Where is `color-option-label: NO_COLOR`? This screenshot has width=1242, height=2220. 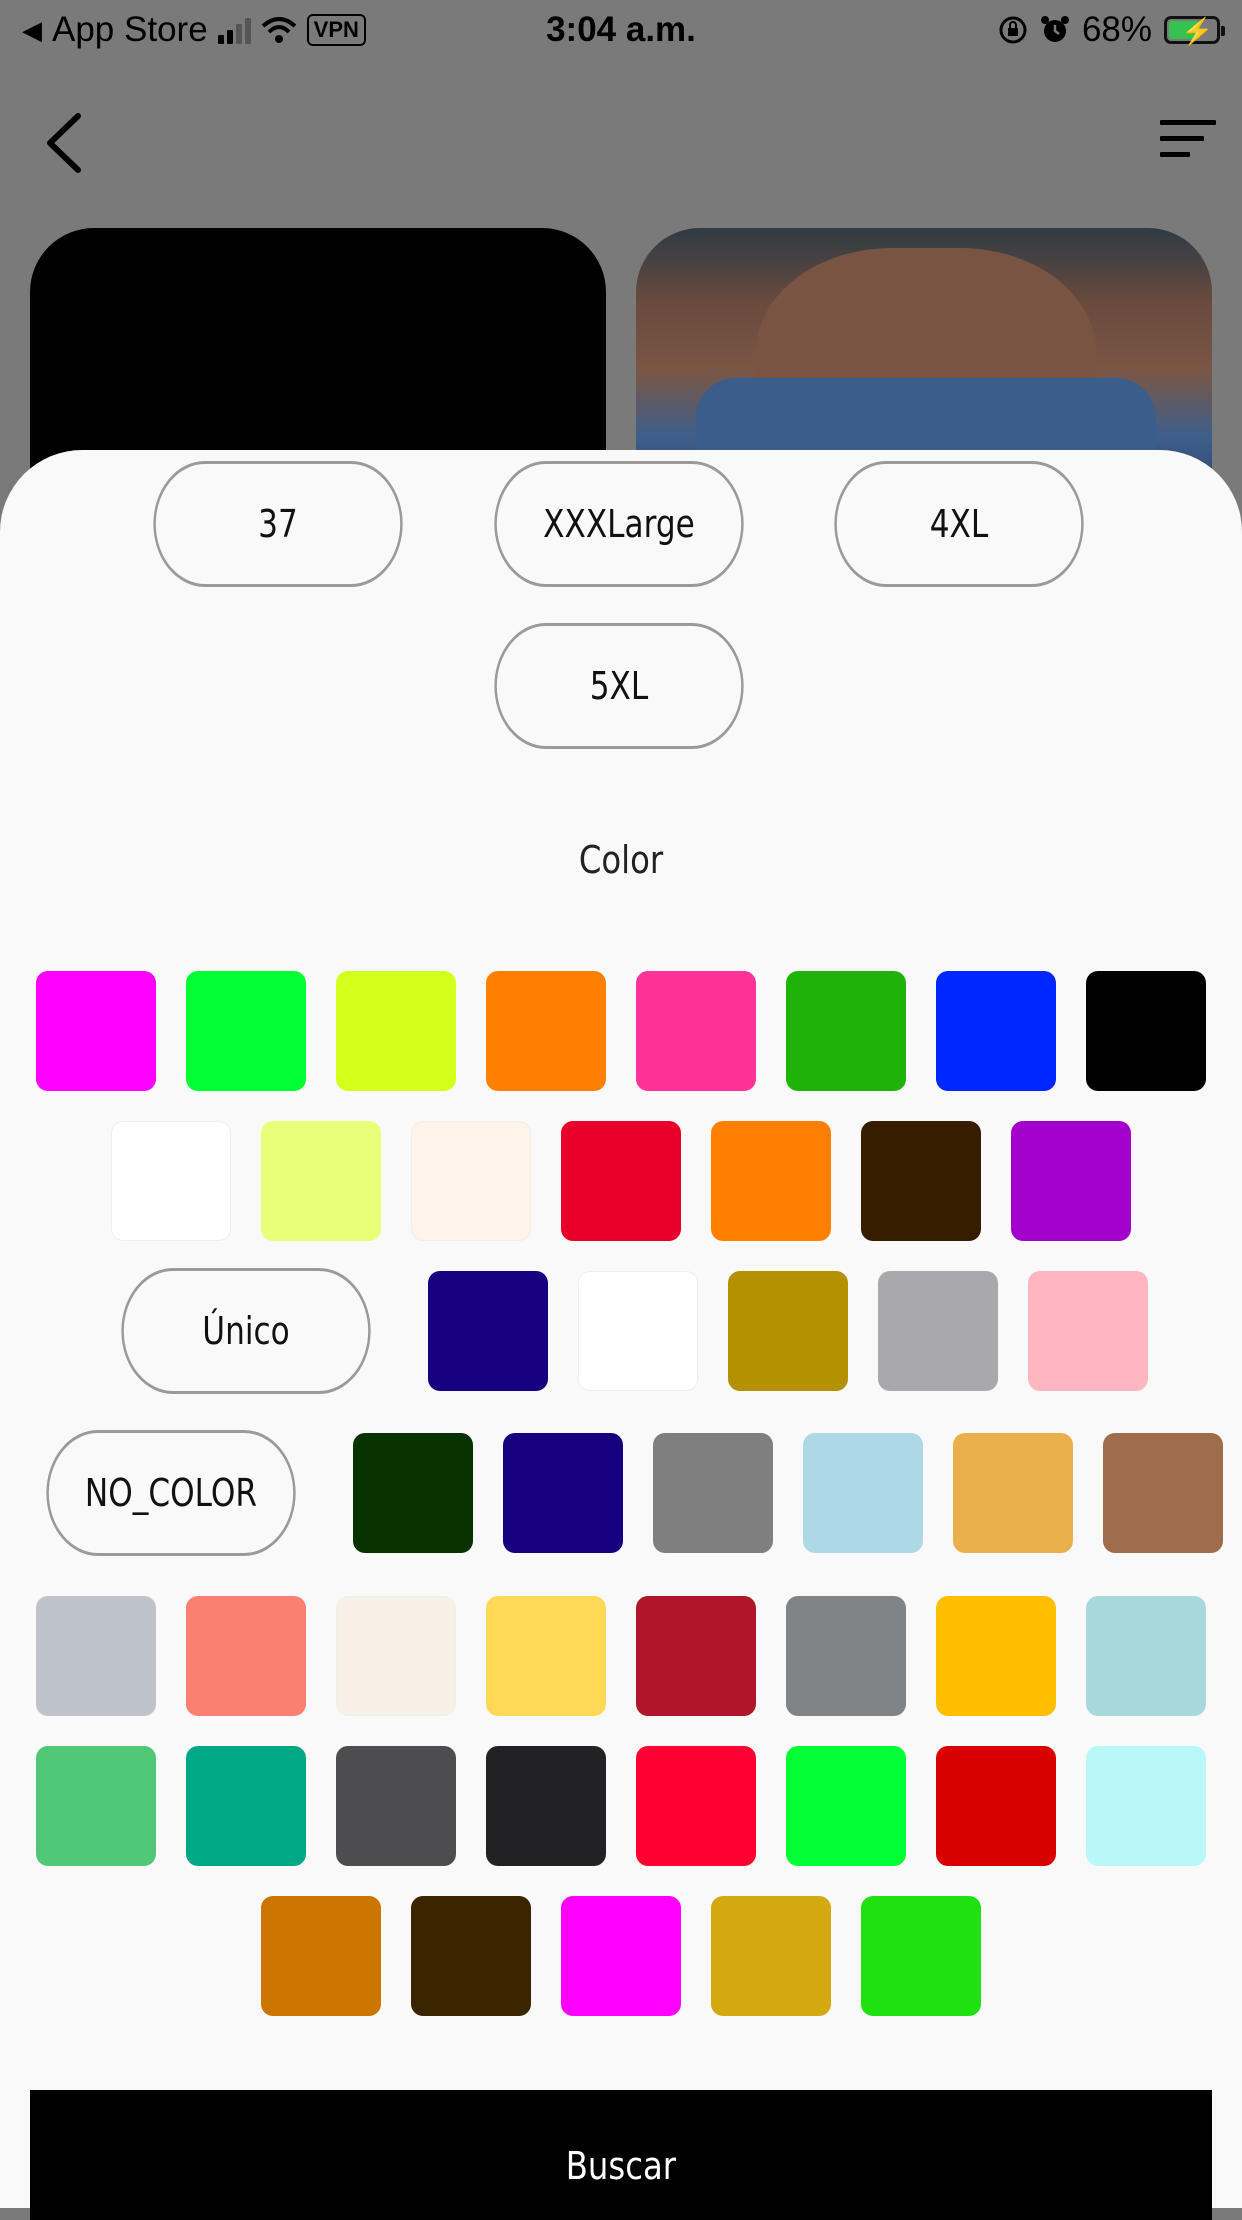
color-option-label: NO_COLOR is located at coordinates (171, 1493).